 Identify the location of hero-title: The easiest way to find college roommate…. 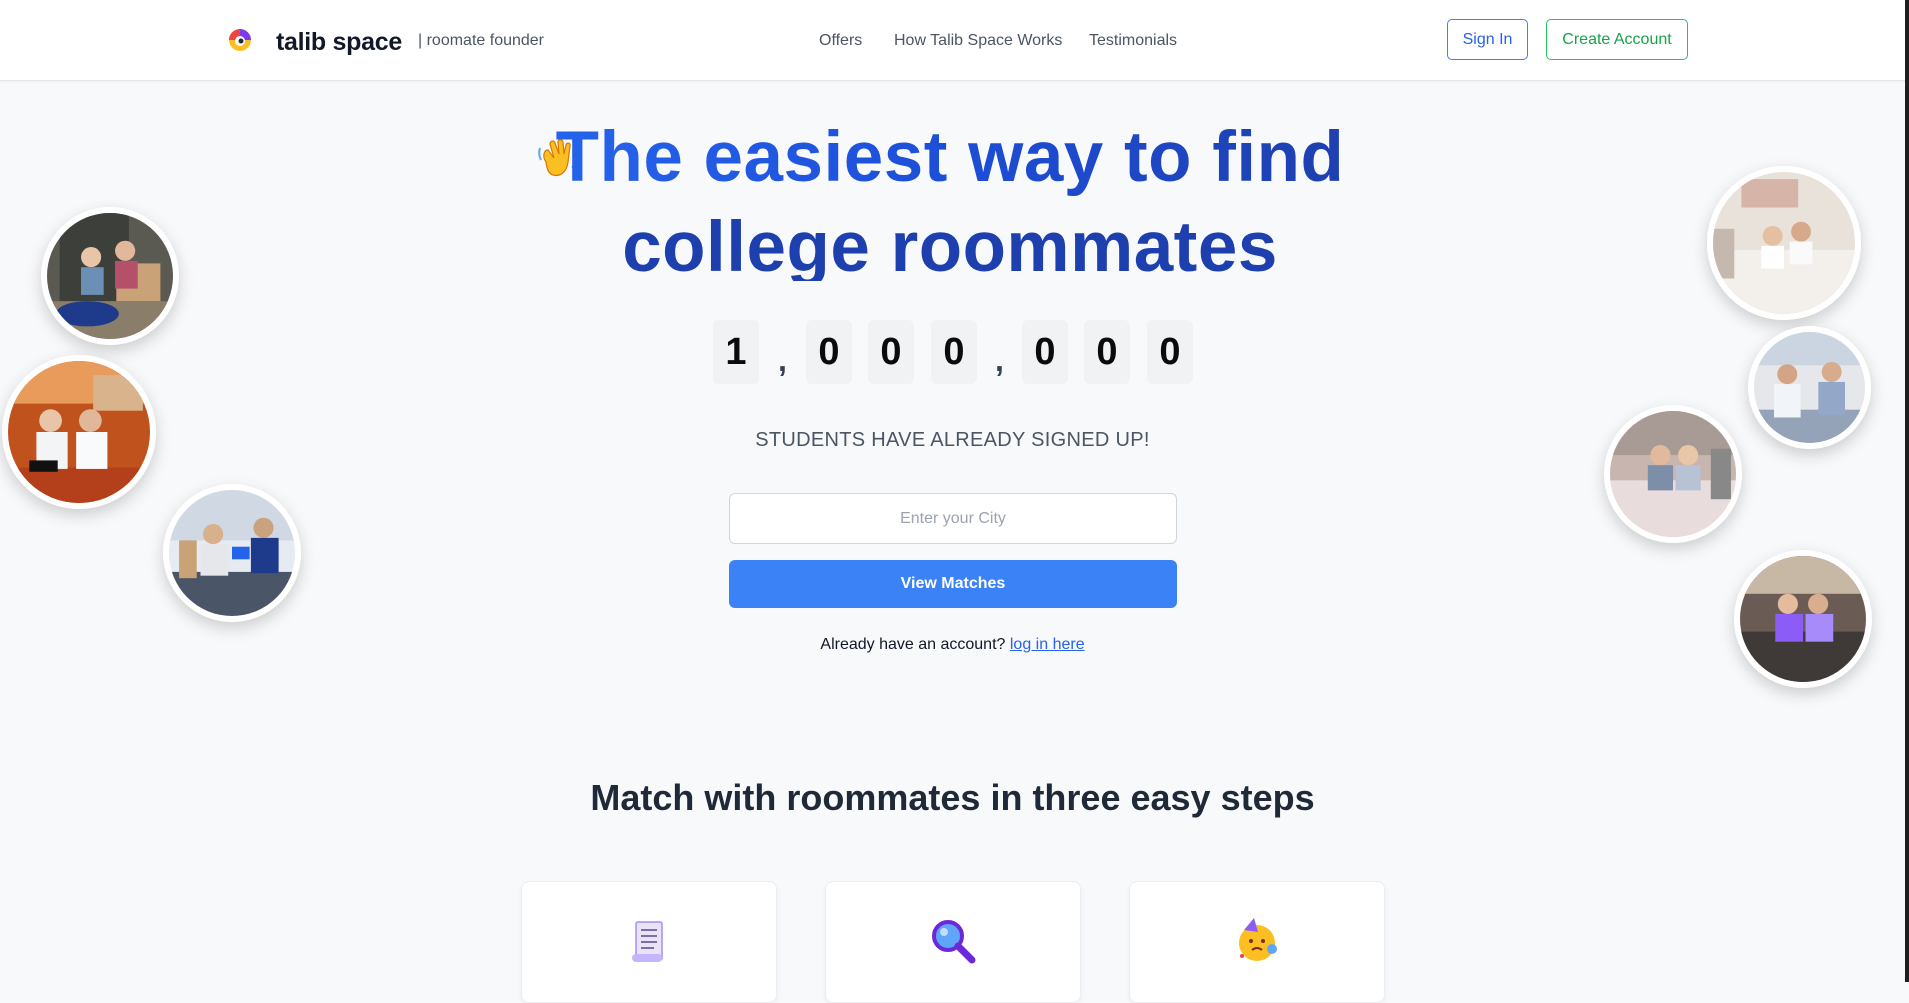
(950, 197).